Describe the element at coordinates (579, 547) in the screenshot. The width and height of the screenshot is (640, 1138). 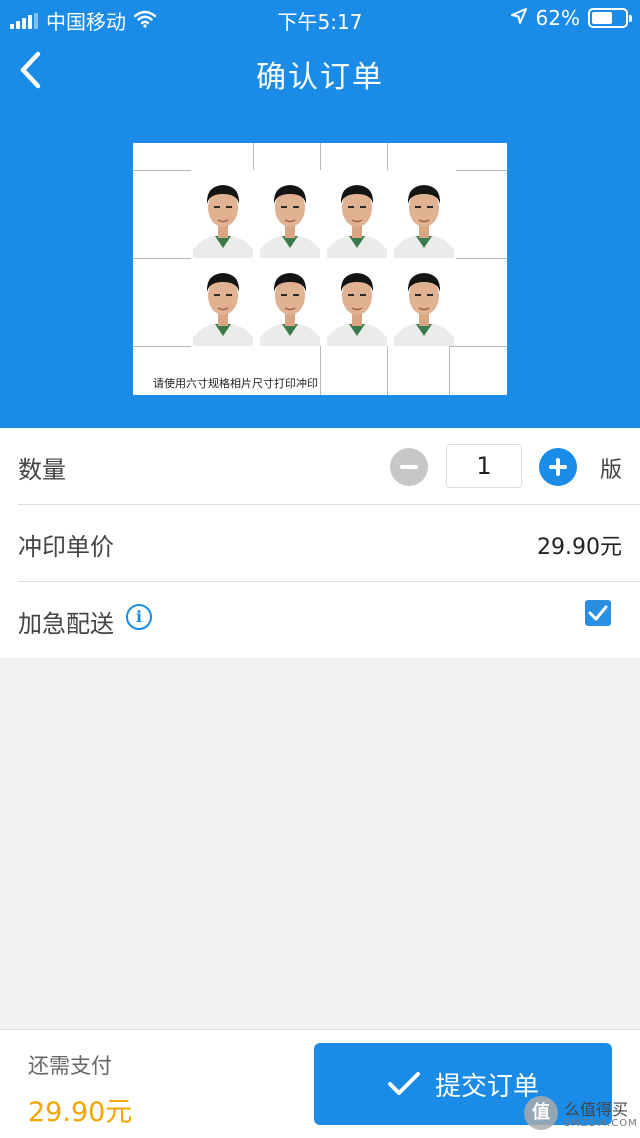
I see `price-value: 29.90元` at that location.